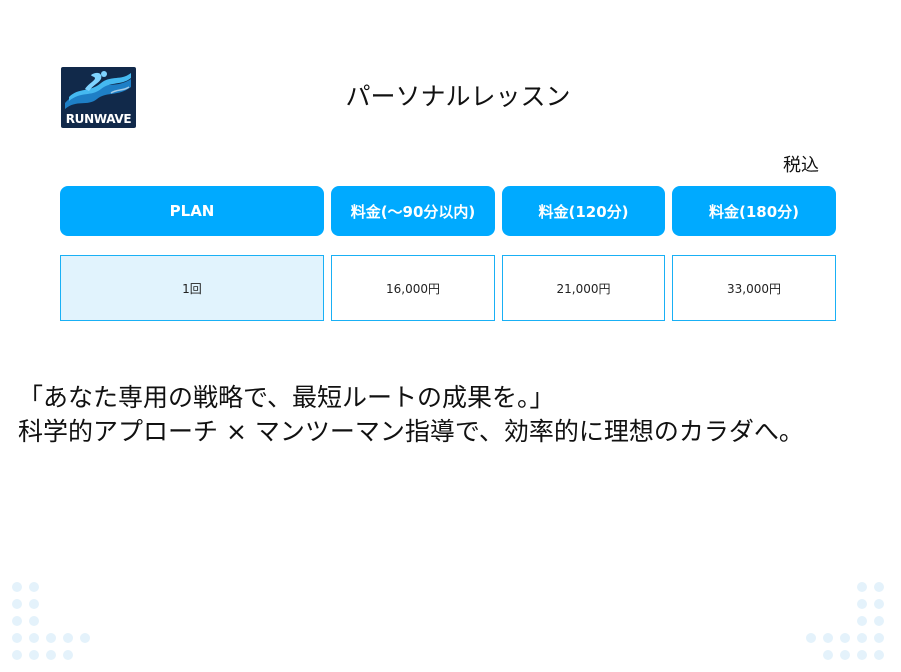 This screenshot has width=901, height=672. What do you see at coordinates (846, 627) in the screenshot?
I see `decor-dots-right` at bounding box center [846, 627].